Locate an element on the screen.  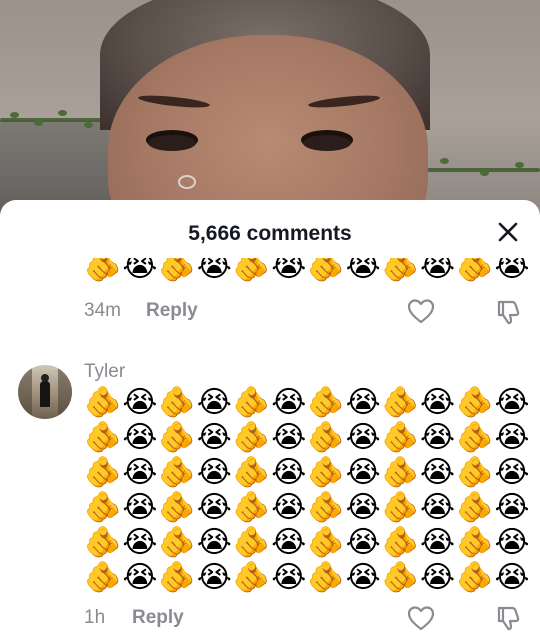
close-icon is located at coordinates (508, 232).